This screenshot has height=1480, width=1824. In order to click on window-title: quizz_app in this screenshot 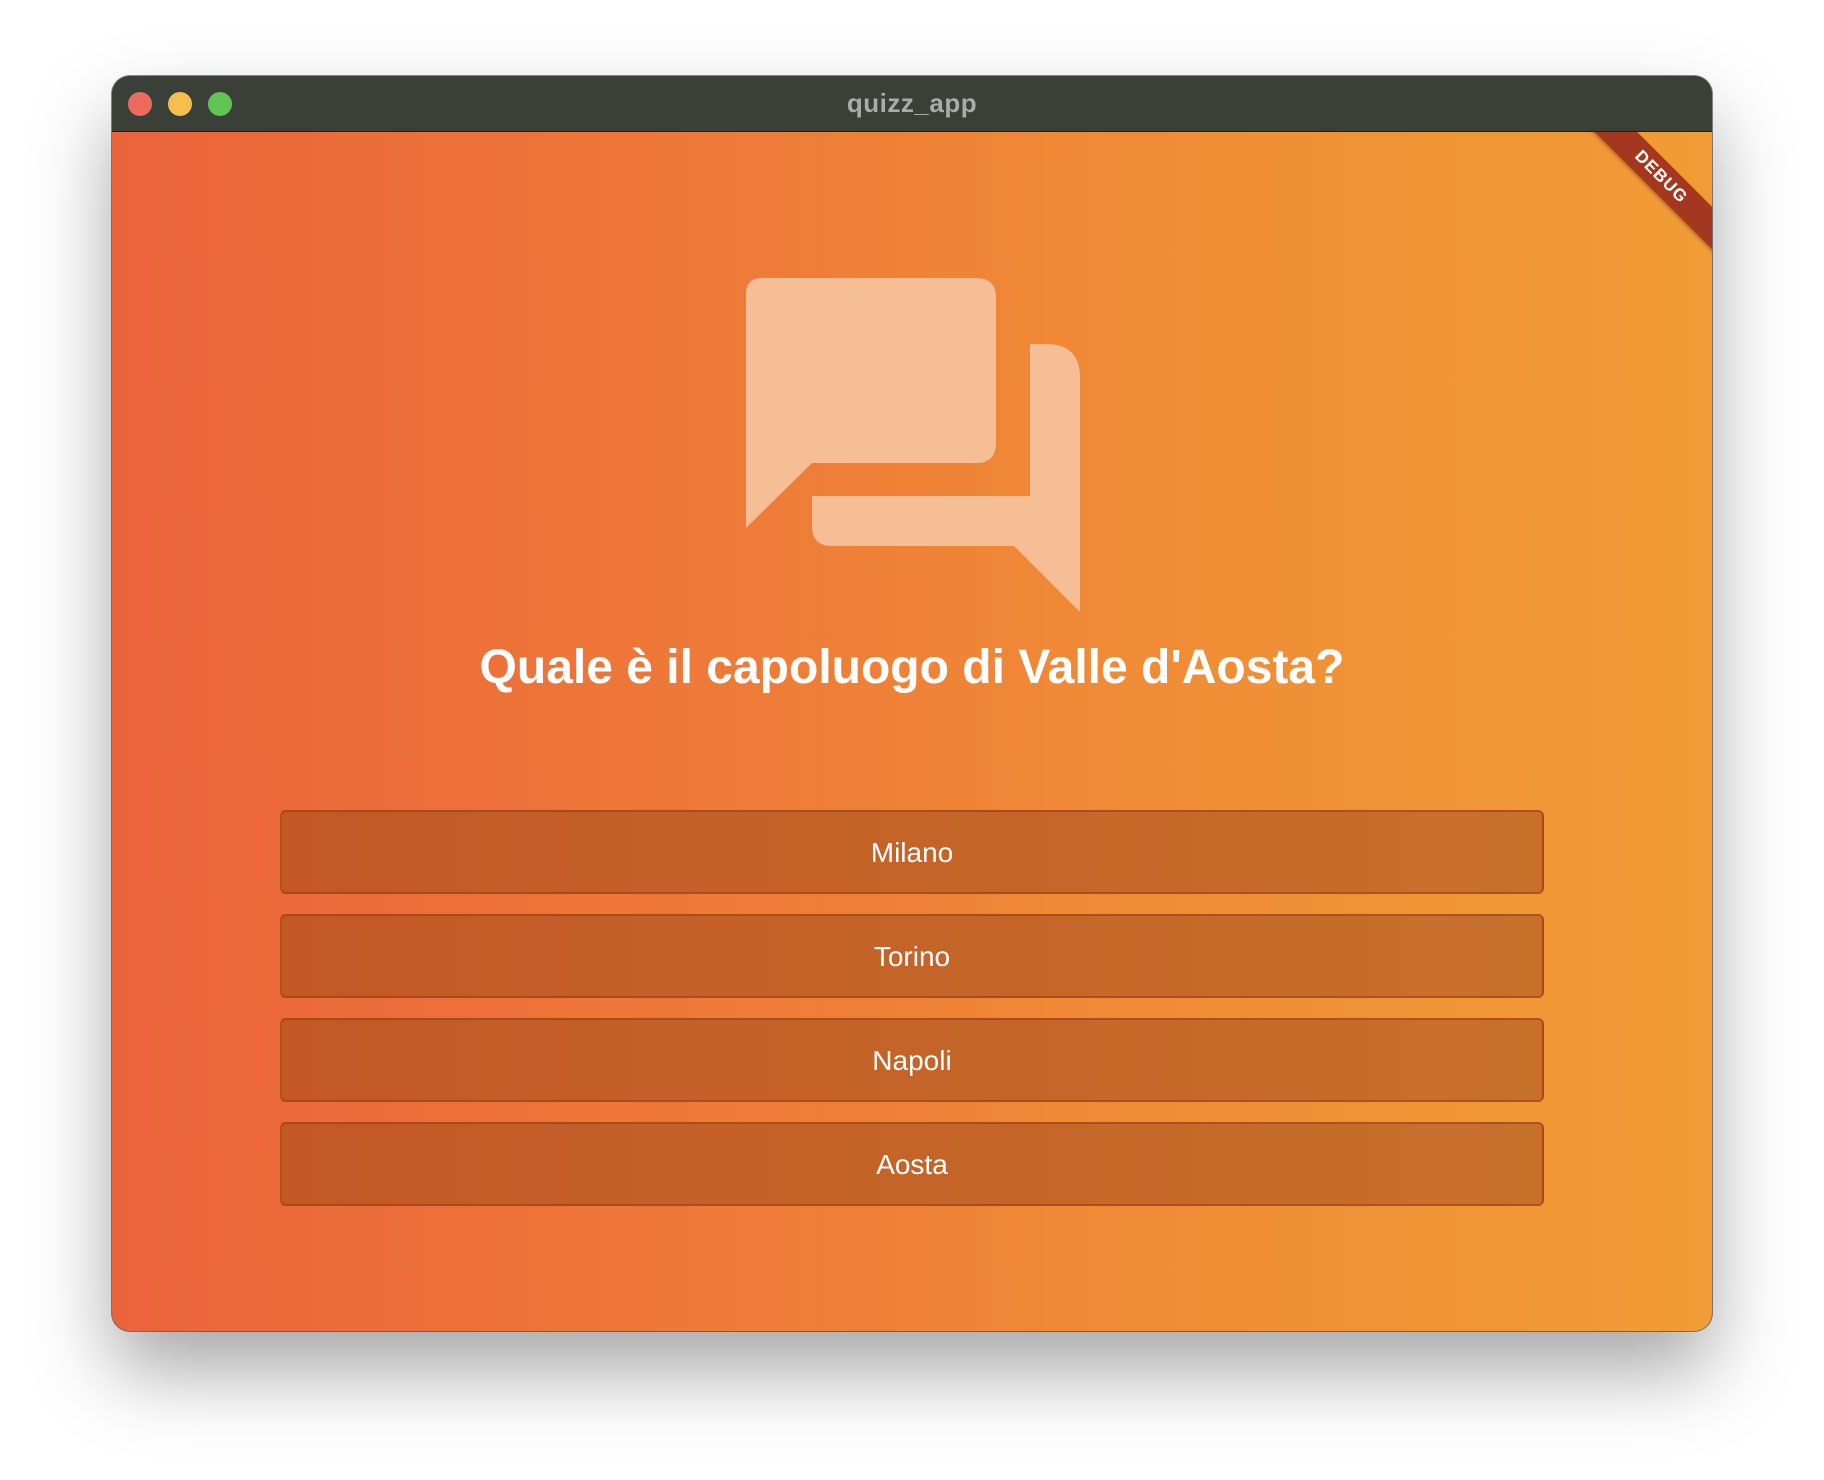, I will do `click(912, 103)`.